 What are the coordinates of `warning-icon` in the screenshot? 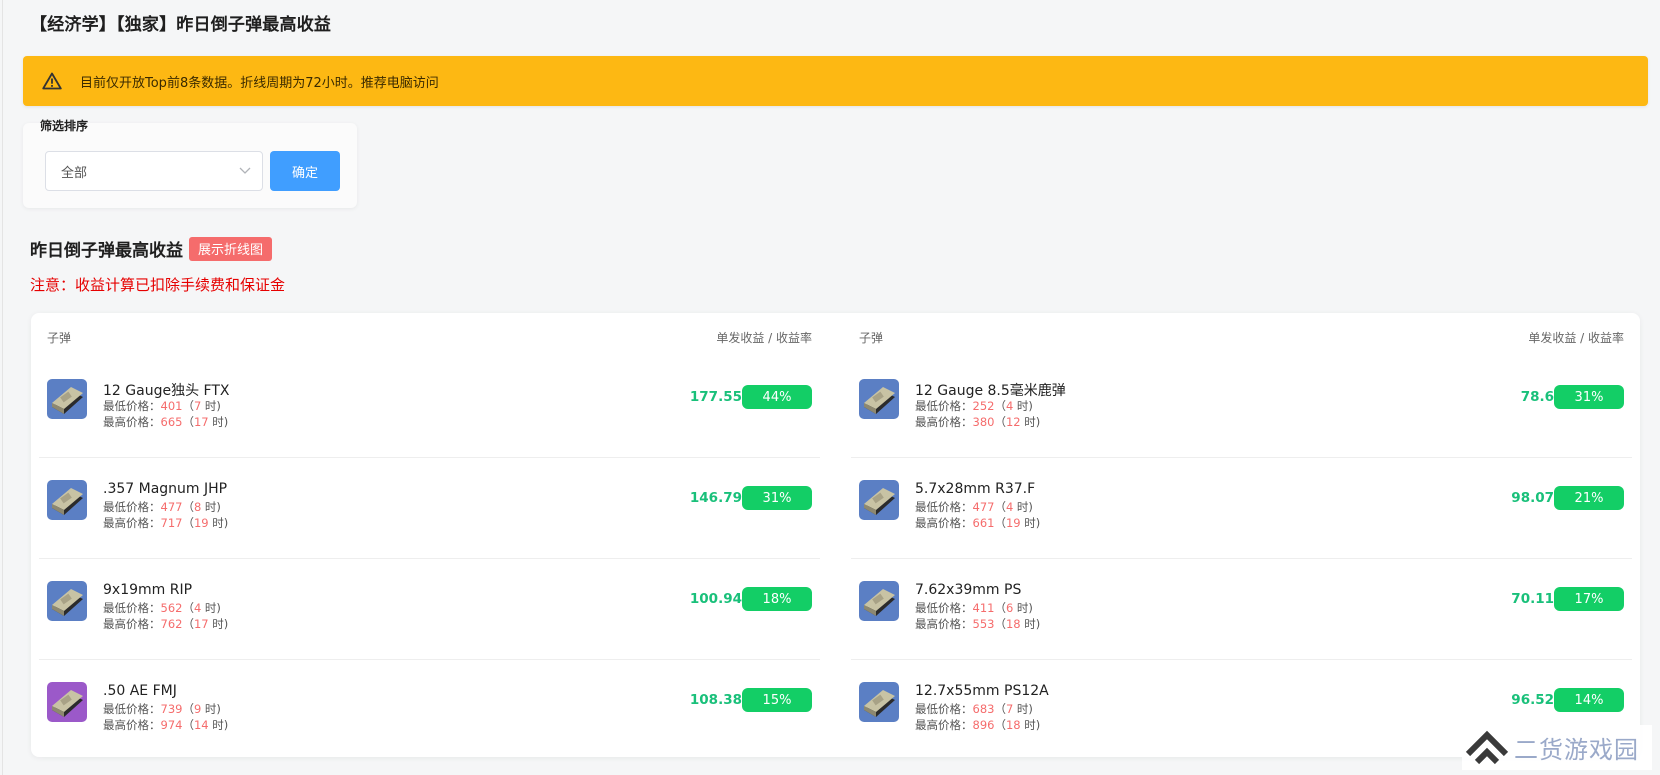 It's located at (52, 81).